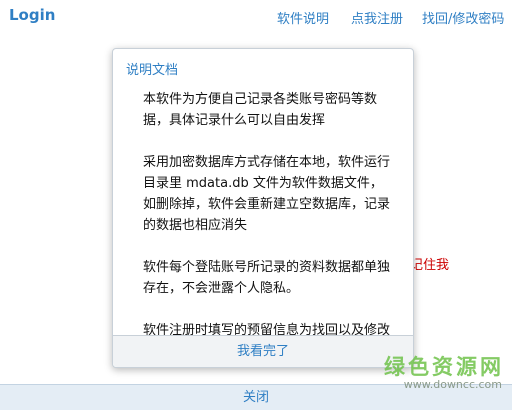  What do you see at coordinates (303, 17) in the screenshot?
I see `software-info-link: 软件说明` at bounding box center [303, 17].